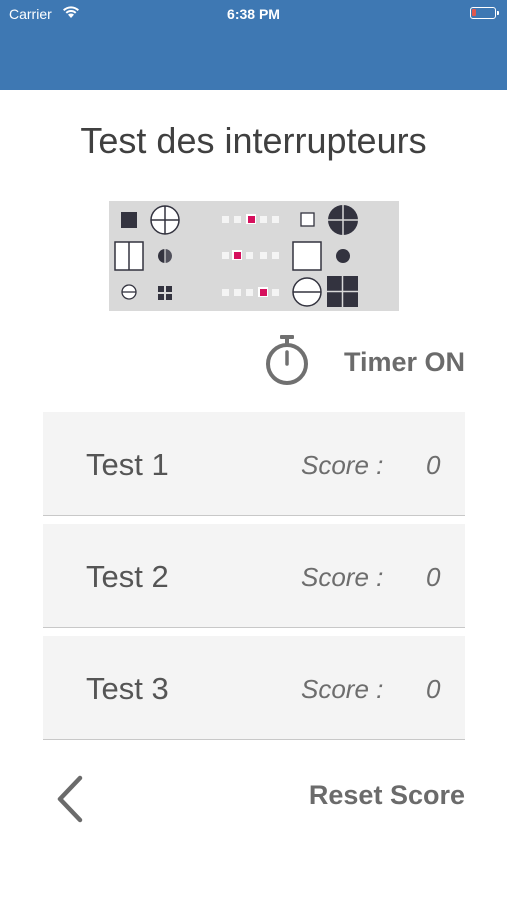 Image resolution: width=507 pixels, height=900 pixels. What do you see at coordinates (387, 795) in the screenshot?
I see `reset-score-button: Reset Score` at bounding box center [387, 795].